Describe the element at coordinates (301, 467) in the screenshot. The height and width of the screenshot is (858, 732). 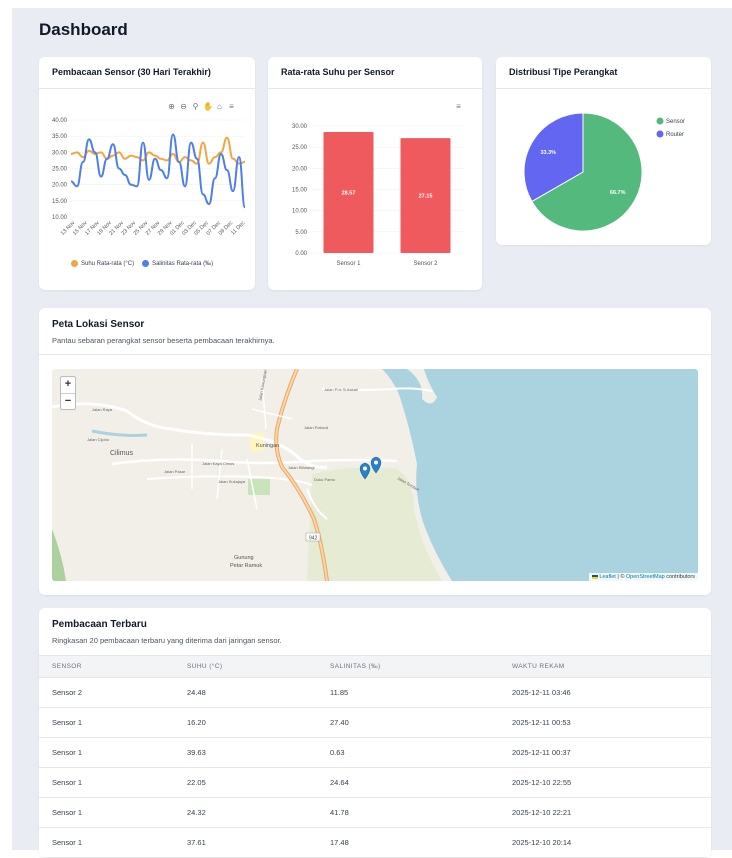
I see `map-label-jalan-siliwangi: Jalan Siliwangi` at that location.